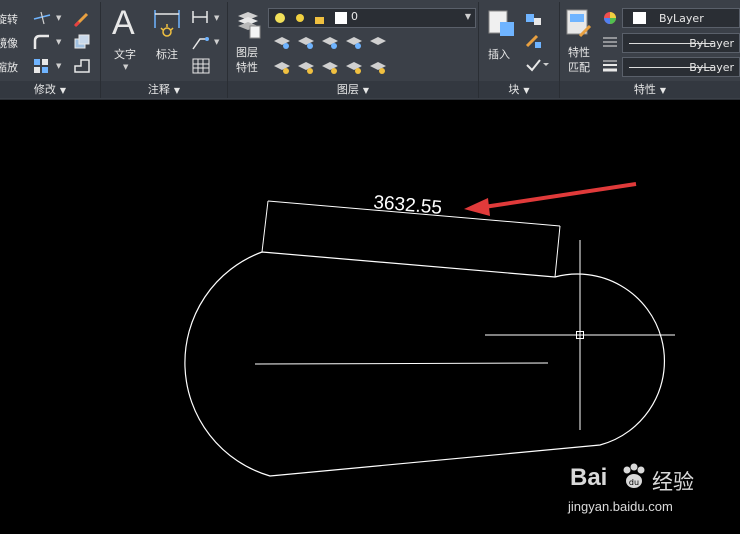 This screenshot has width=740, height=534. I want to click on annotation-arrowhead, so click(477, 207).